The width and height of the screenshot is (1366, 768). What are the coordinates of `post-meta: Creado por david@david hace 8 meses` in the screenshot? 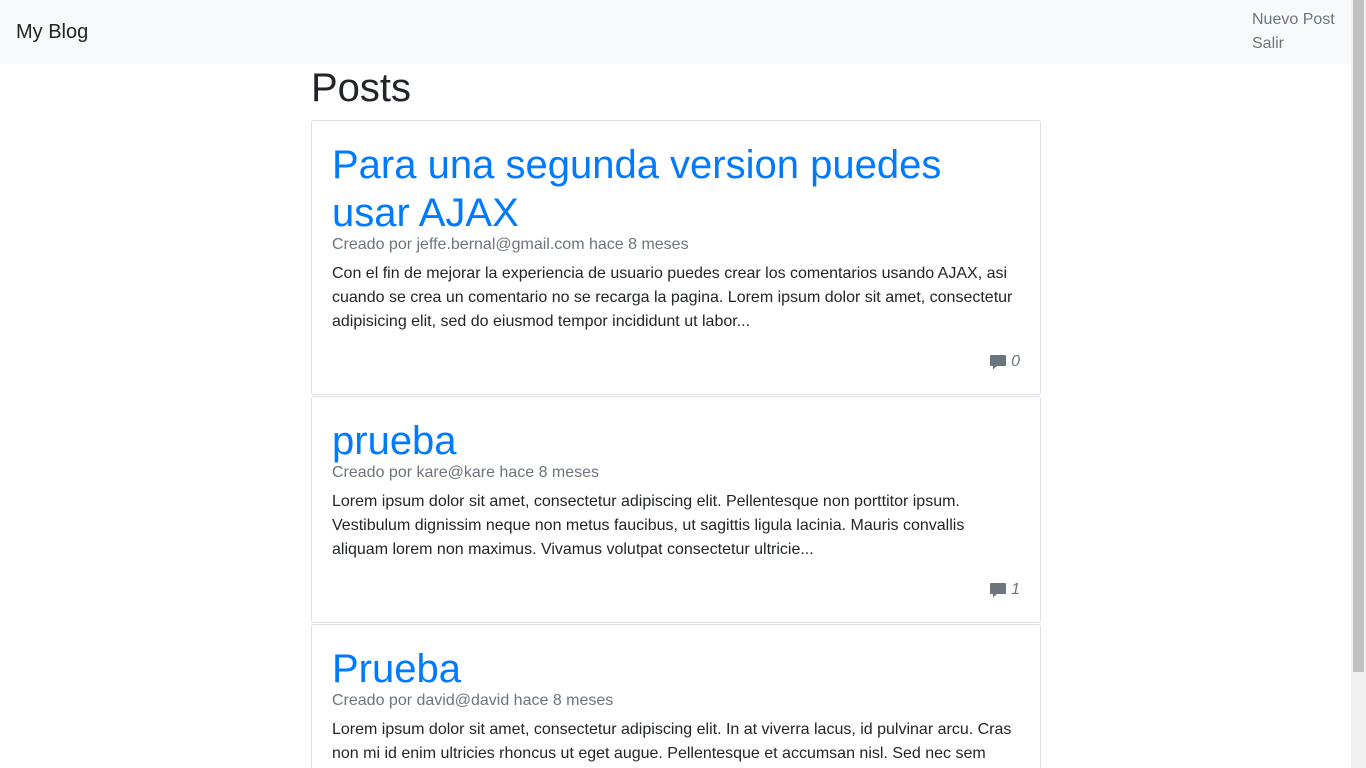 It's located at (473, 700).